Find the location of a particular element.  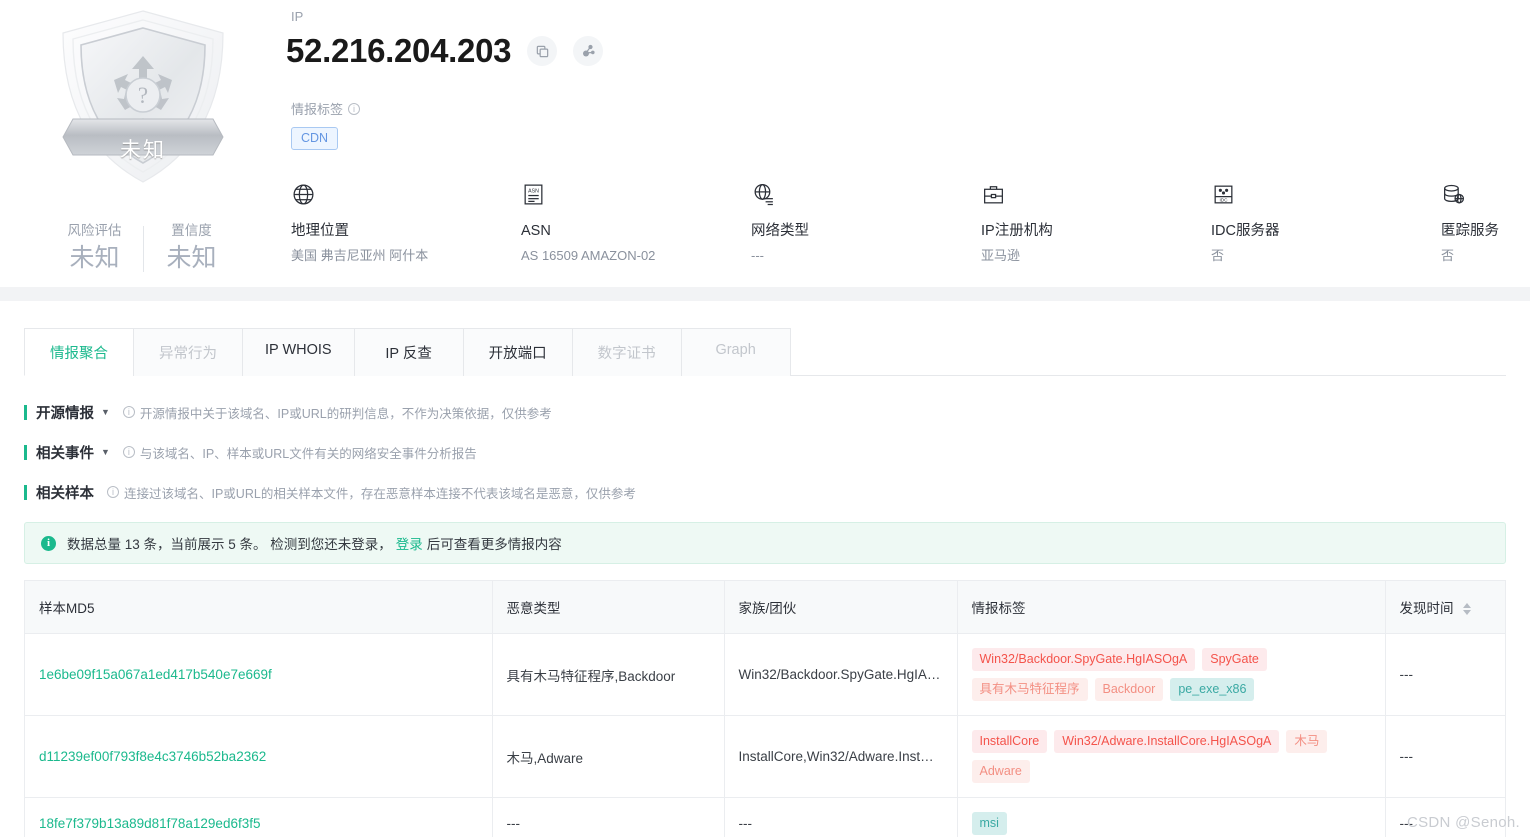

section-title: 相关事件 is located at coordinates (65, 453).